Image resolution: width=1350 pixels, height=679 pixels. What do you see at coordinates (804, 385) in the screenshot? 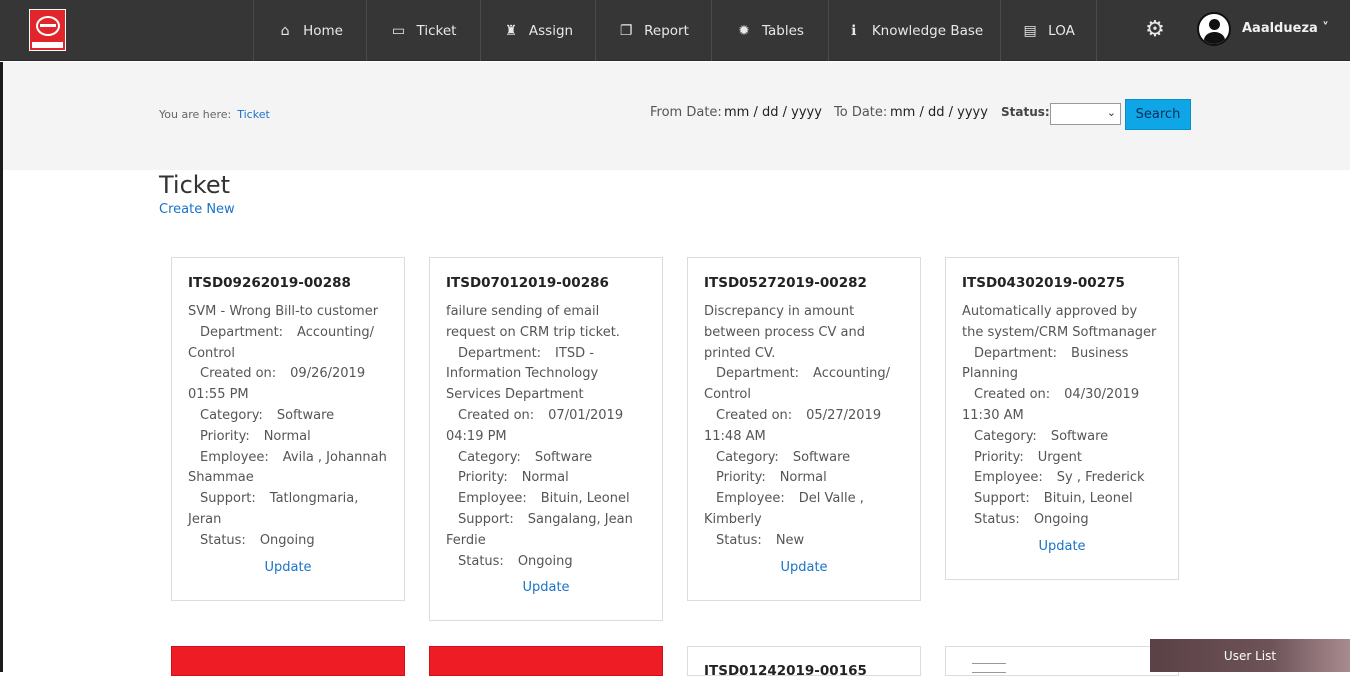
I see `ticket-department: Department: Accounting/ Control` at bounding box center [804, 385].